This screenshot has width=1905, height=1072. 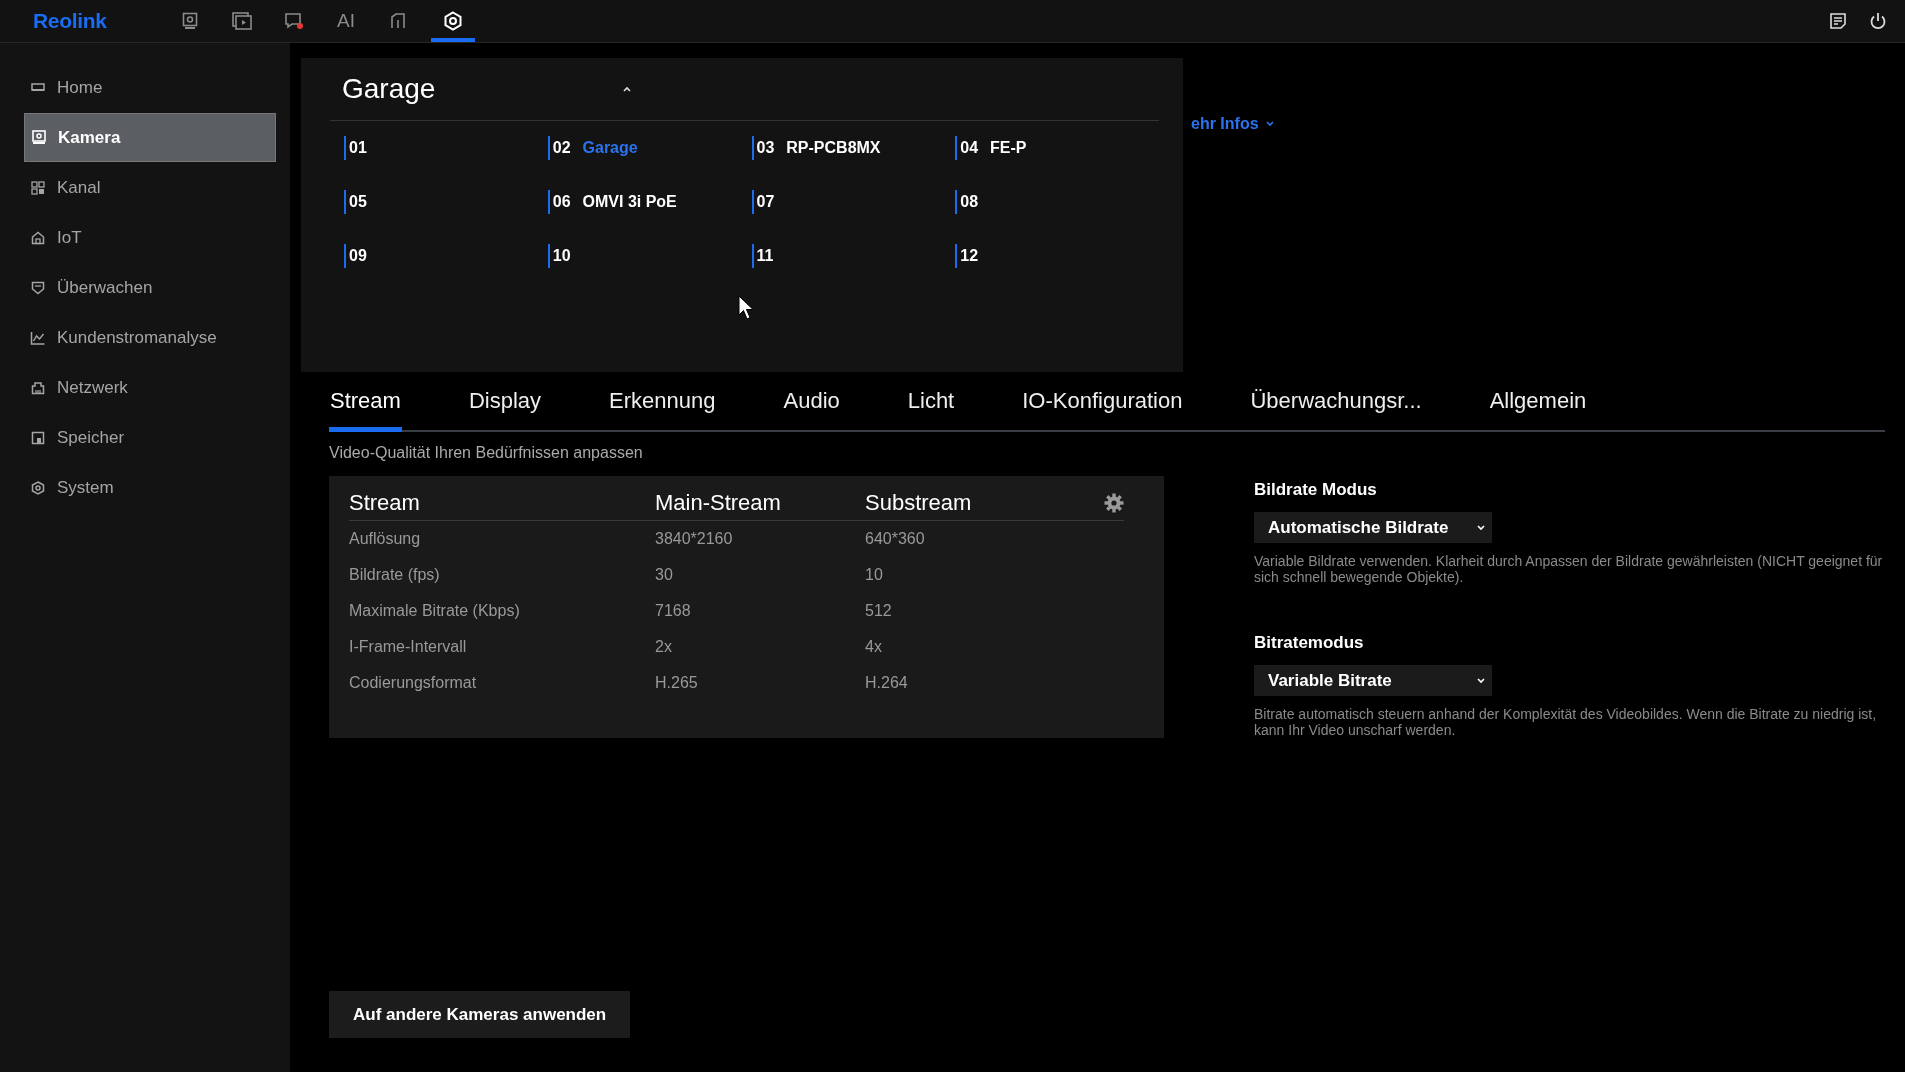 I want to click on camera-title: Garage, so click(x=389, y=89).